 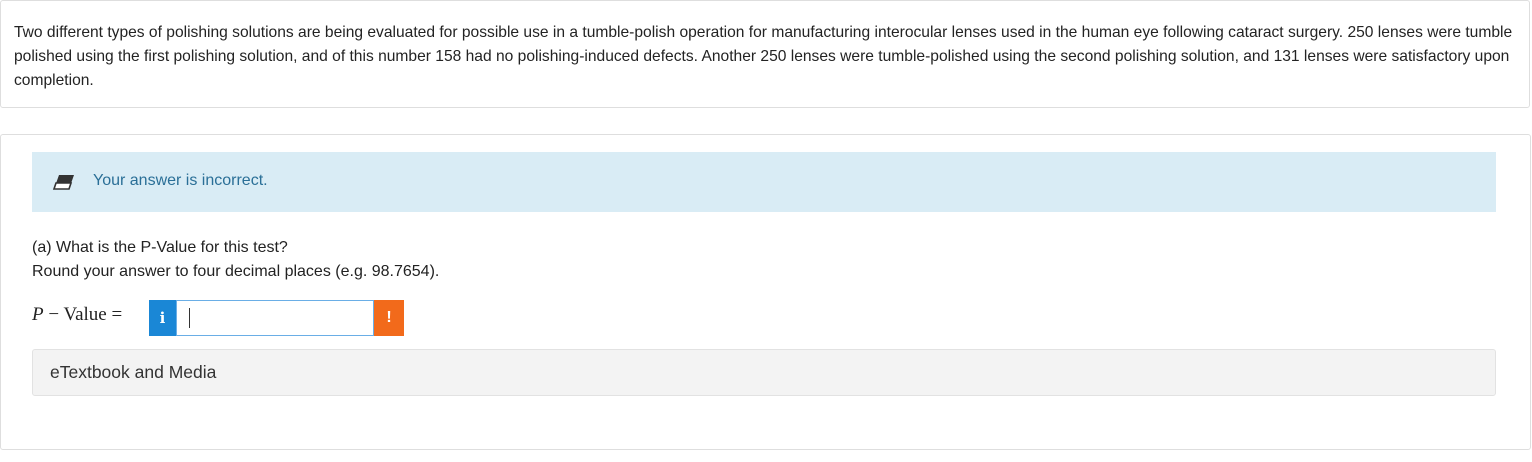 What do you see at coordinates (389, 318) in the screenshot?
I see `warning-button: !` at bounding box center [389, 318].